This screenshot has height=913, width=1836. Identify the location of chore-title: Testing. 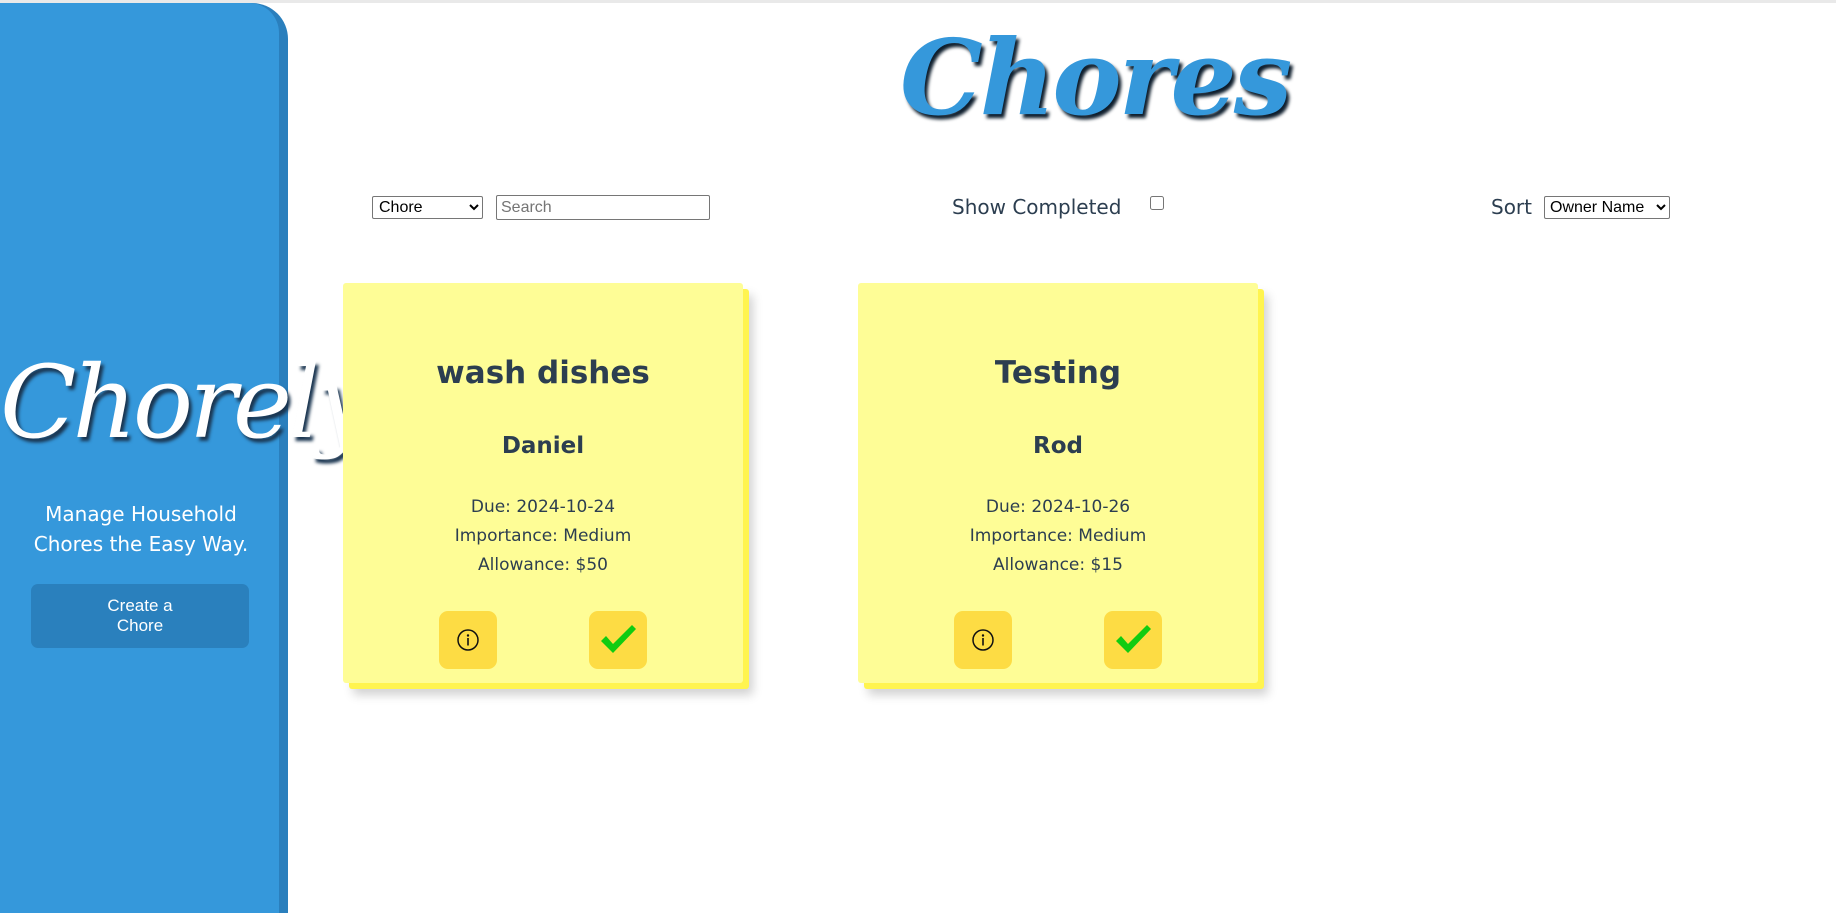
(1058, 373).